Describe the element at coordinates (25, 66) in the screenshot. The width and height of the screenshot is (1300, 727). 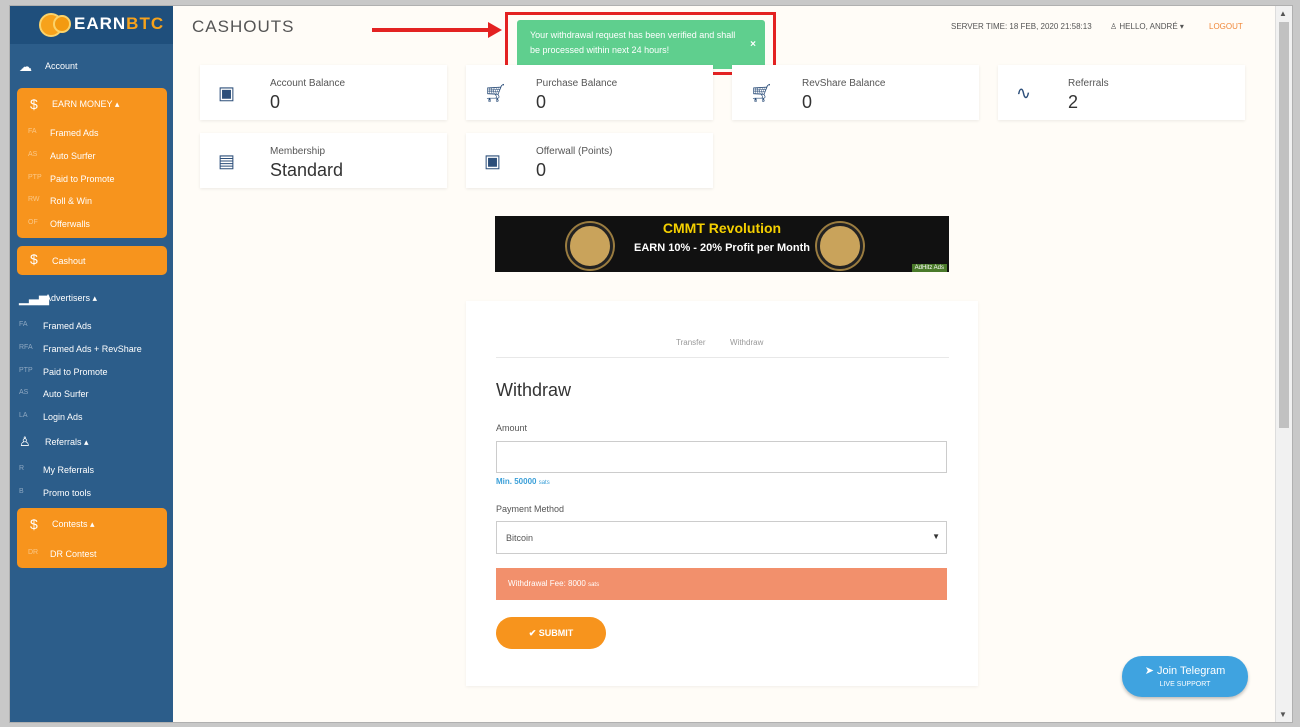
I see `dashboard-icon: ☁` at that location.